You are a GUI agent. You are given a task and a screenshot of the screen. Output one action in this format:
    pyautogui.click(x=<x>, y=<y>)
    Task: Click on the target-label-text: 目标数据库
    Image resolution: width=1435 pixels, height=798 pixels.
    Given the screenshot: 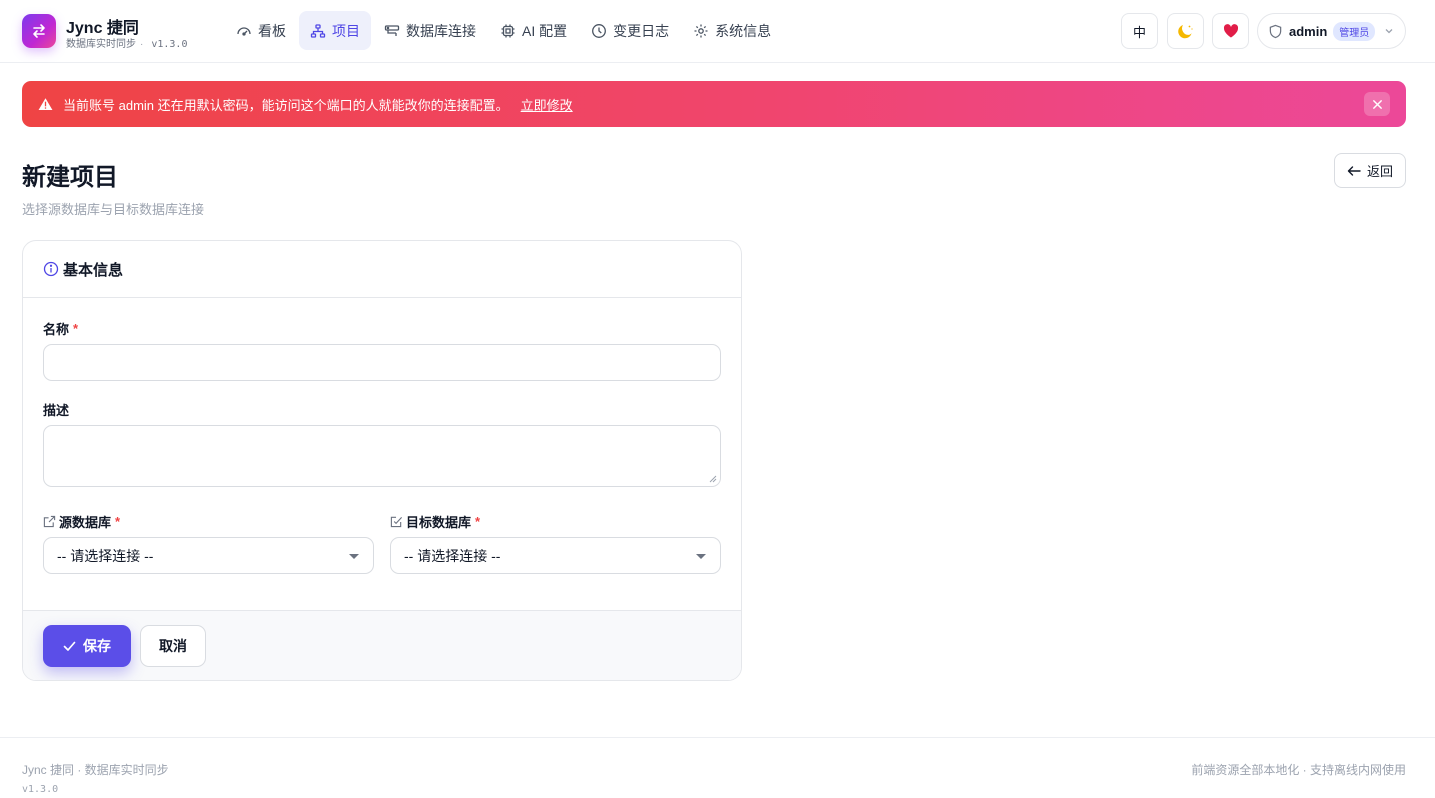 What is the action you would take?
    pyautogui.click(x=439, y=522)
    